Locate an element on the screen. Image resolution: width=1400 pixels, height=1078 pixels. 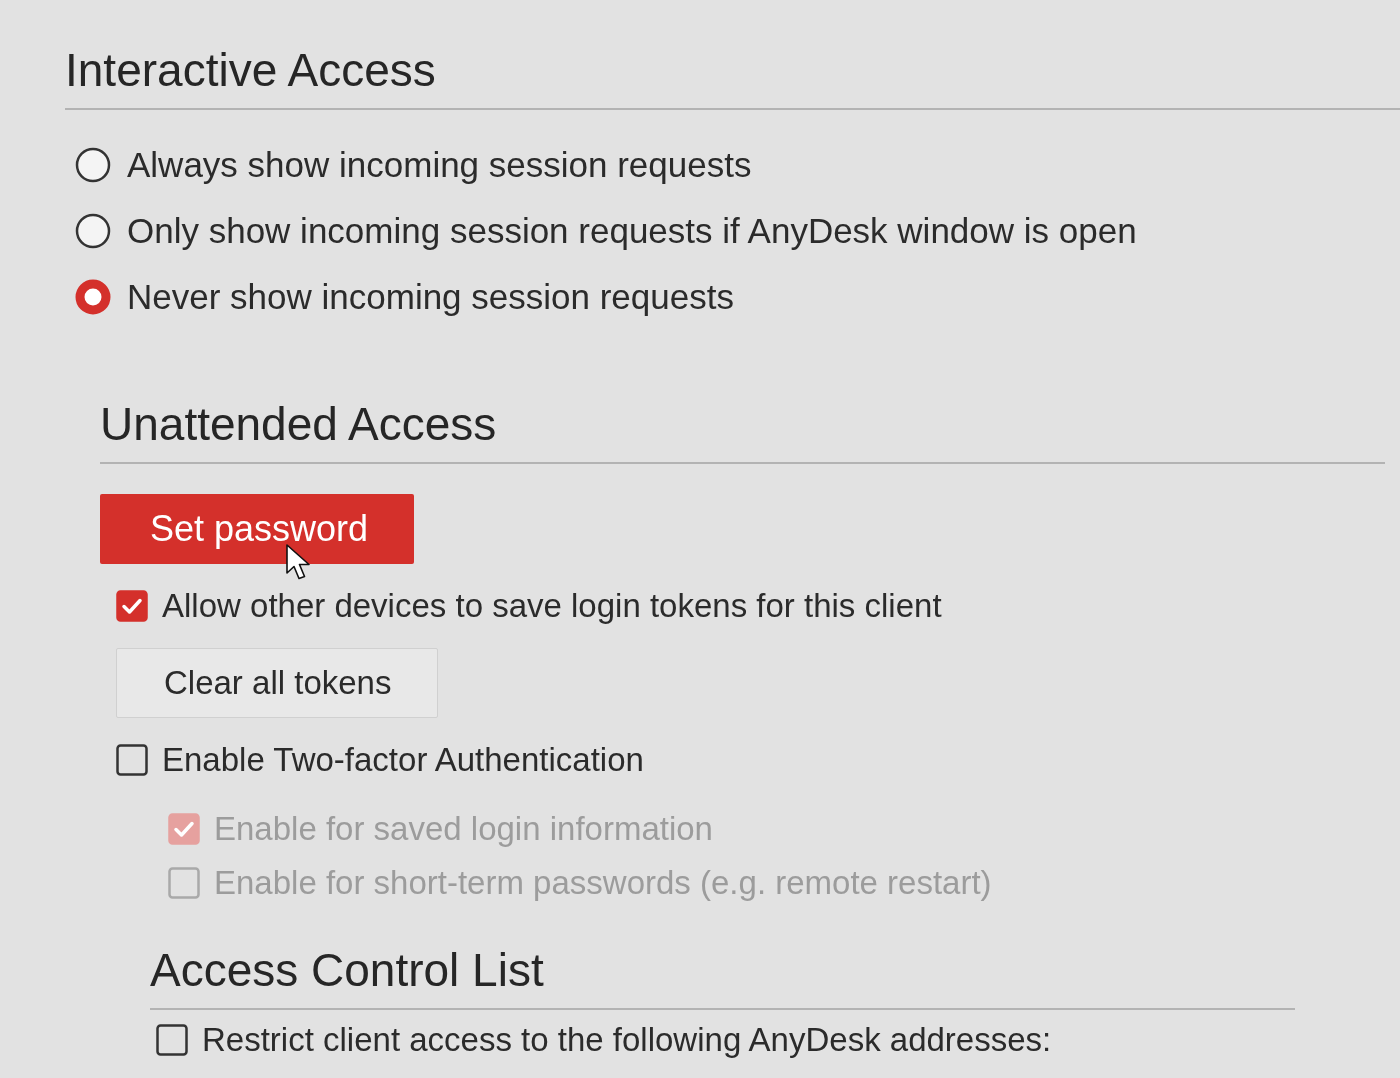
option-label: Always show incoming session requests is located at coordinates (439, 165).